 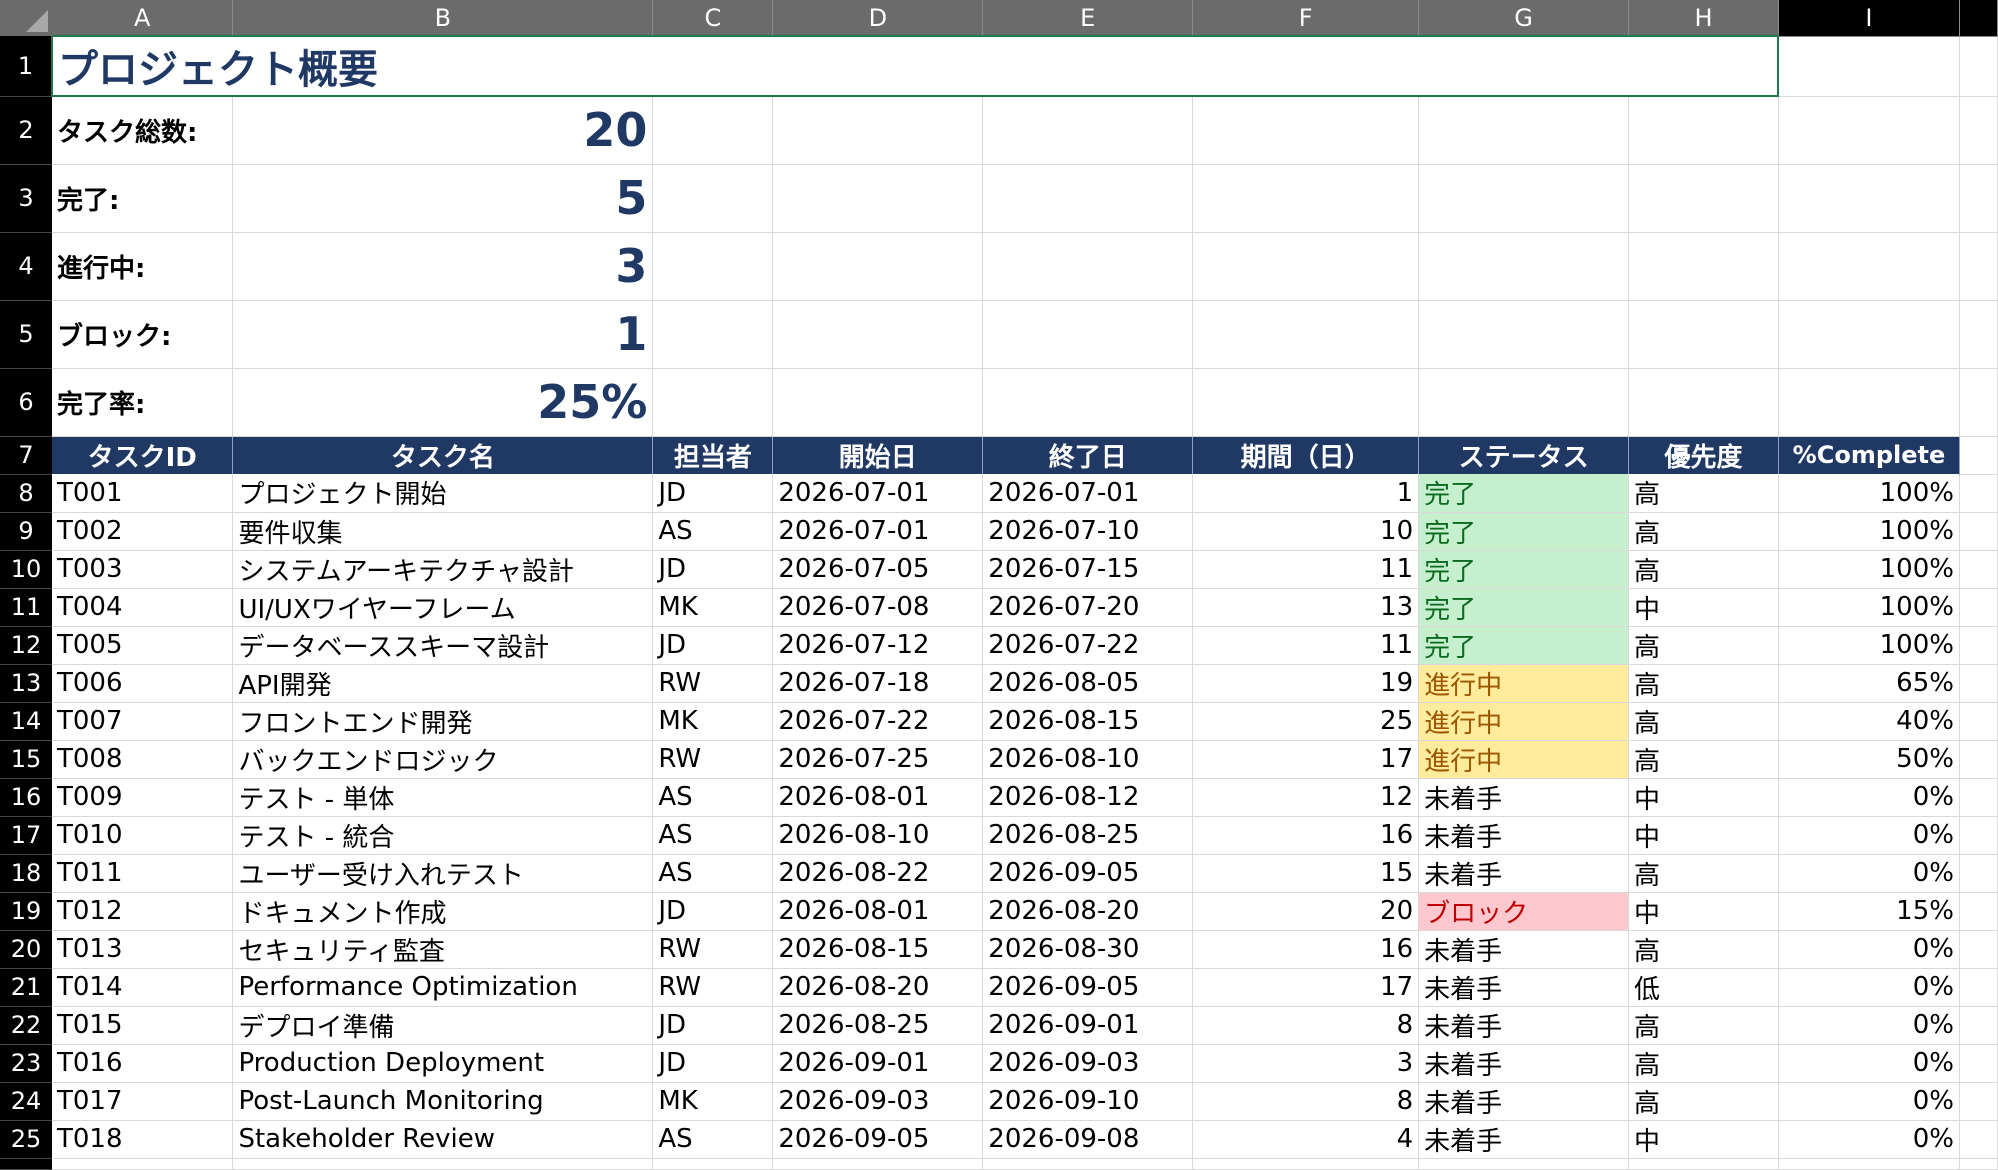 I want to click on row-header: 8, so click(x=26, y=493).